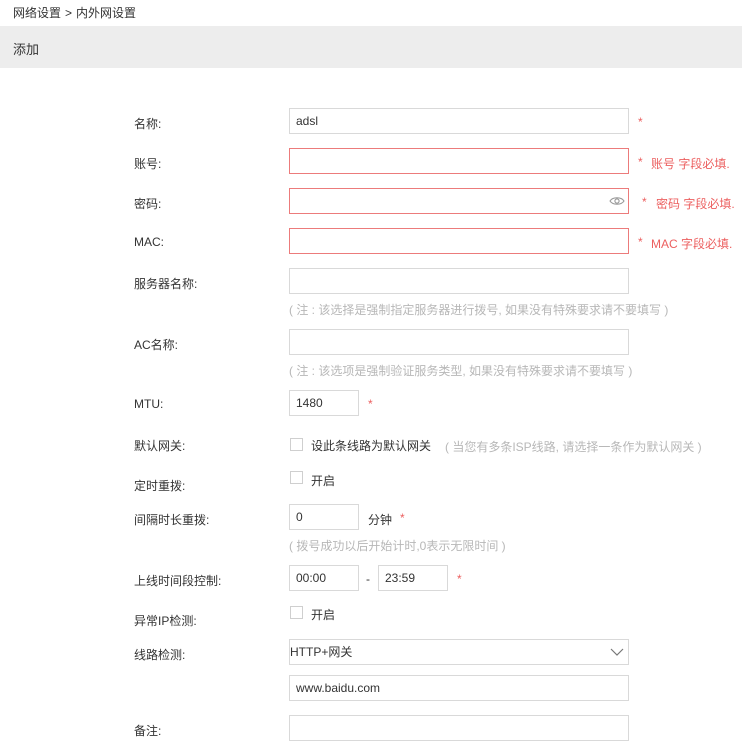 Image resolution: width=742 pixels, height=746 pixels. I want to click on abnormal-ip-checkbox, so click(296, 612).